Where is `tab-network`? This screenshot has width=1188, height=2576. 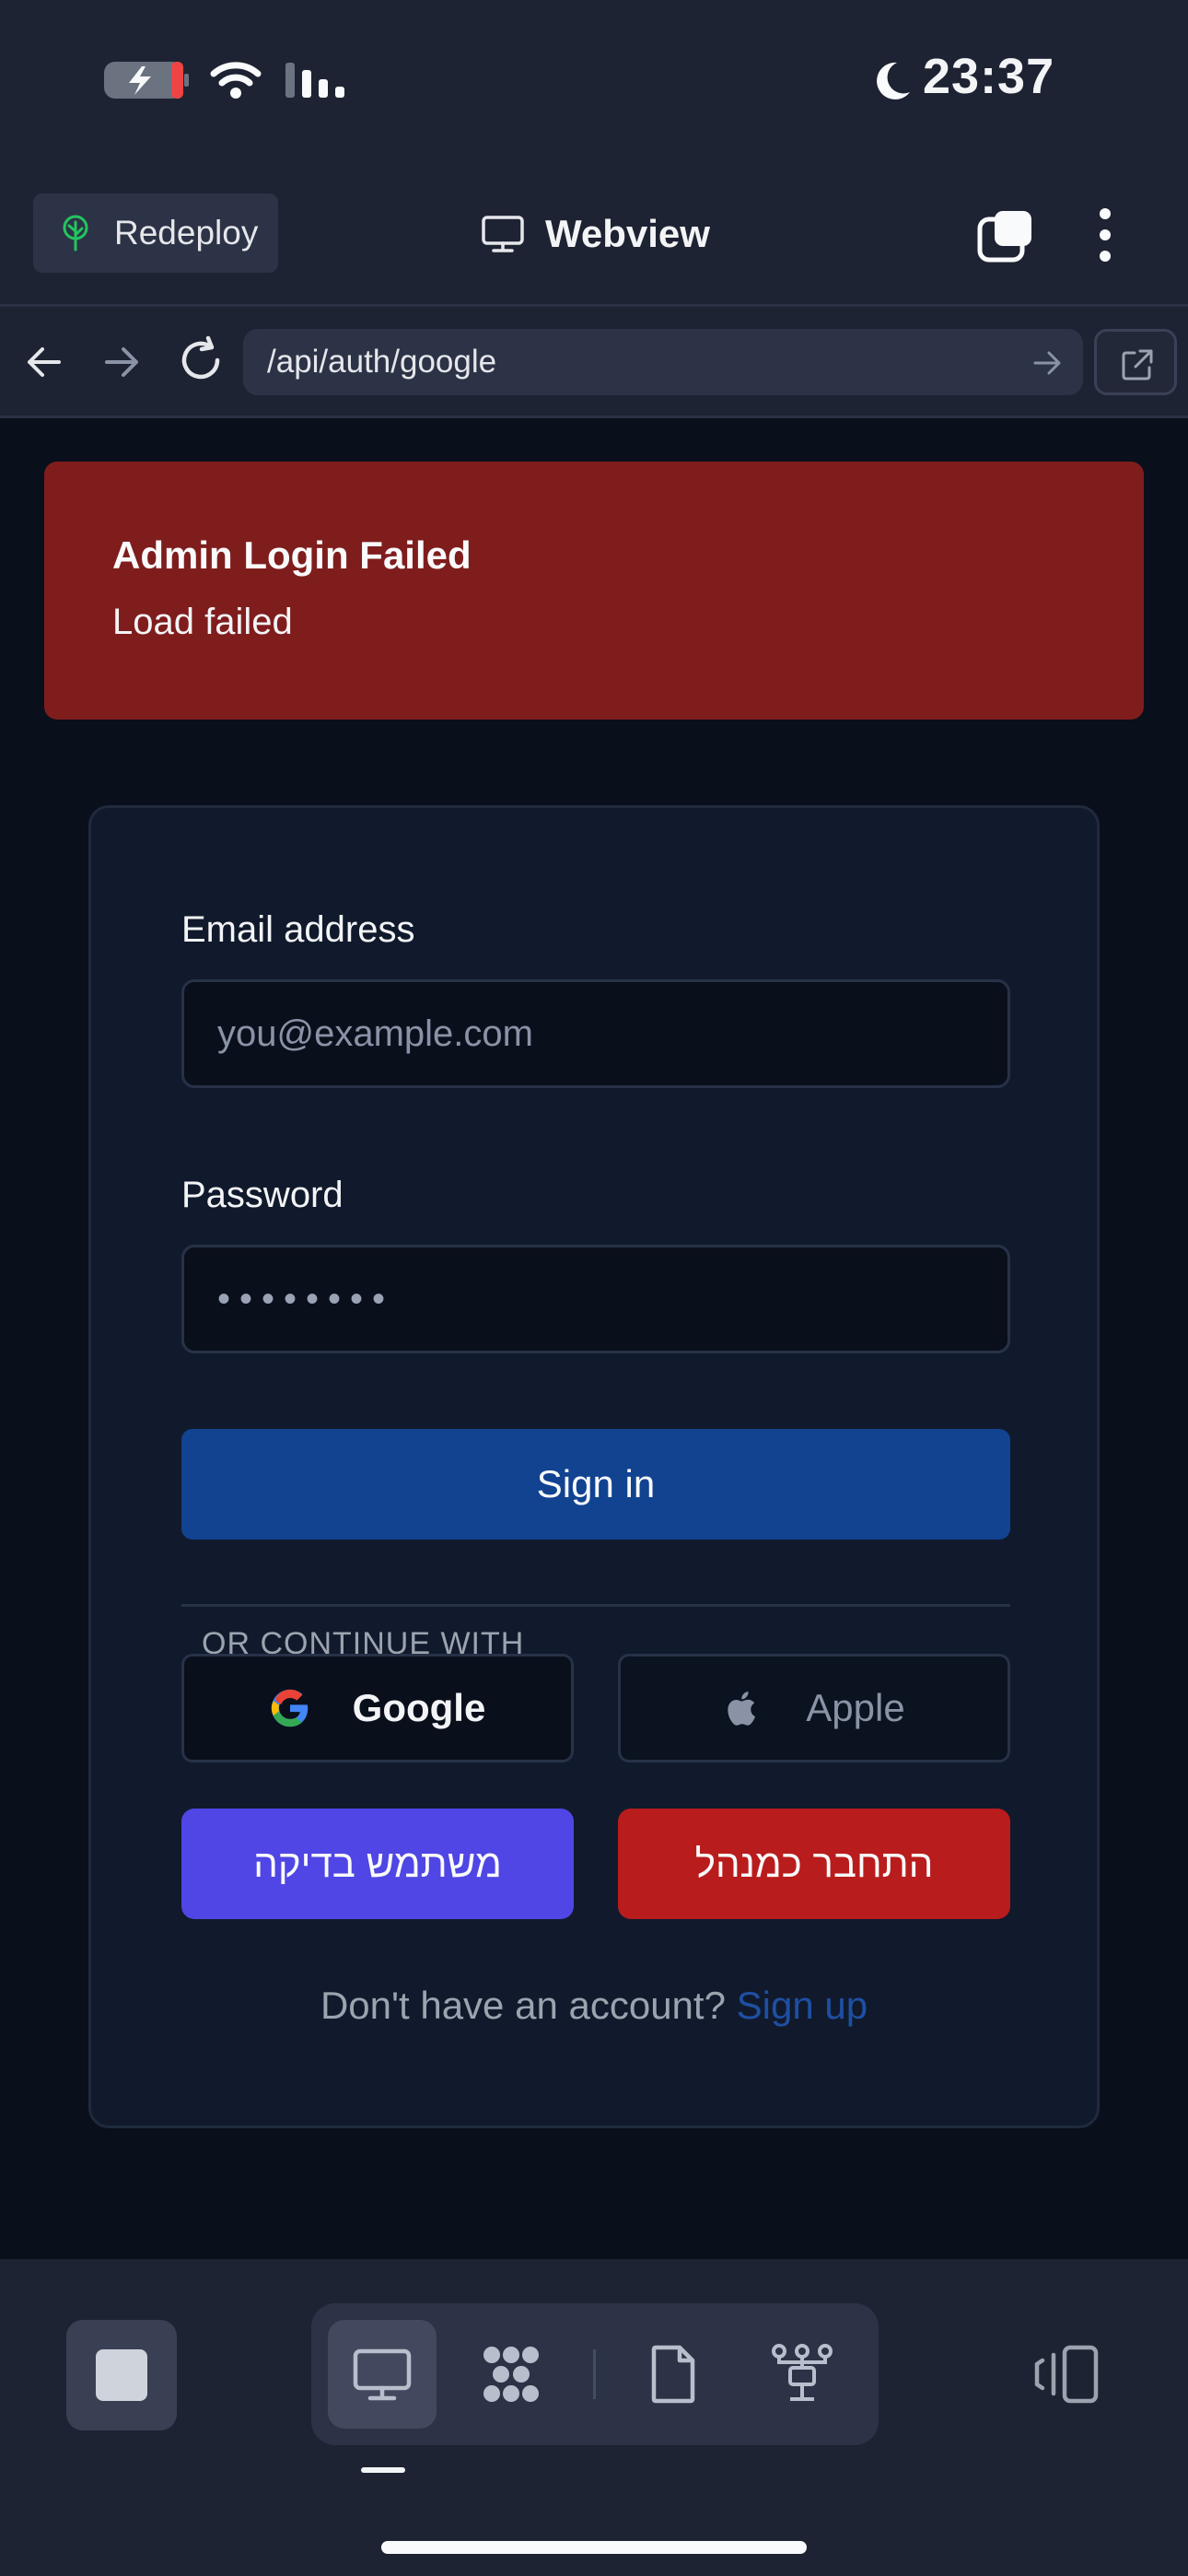 tab-network is located at coordinates (802, 2374).